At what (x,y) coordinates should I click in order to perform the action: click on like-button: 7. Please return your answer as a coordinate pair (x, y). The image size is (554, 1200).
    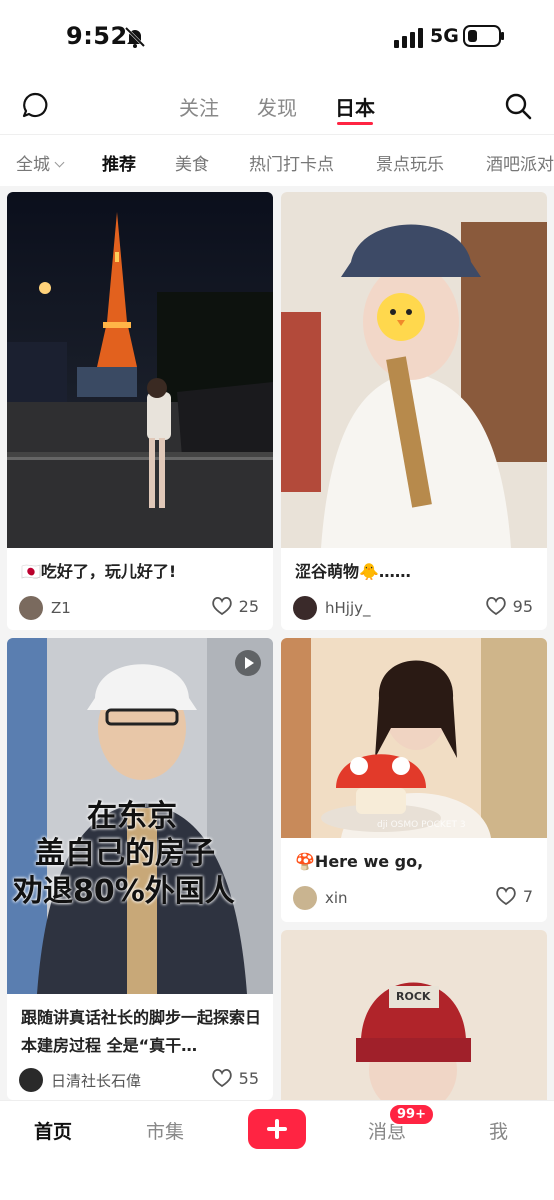
    Looking at the image, I should click on (514, 896).